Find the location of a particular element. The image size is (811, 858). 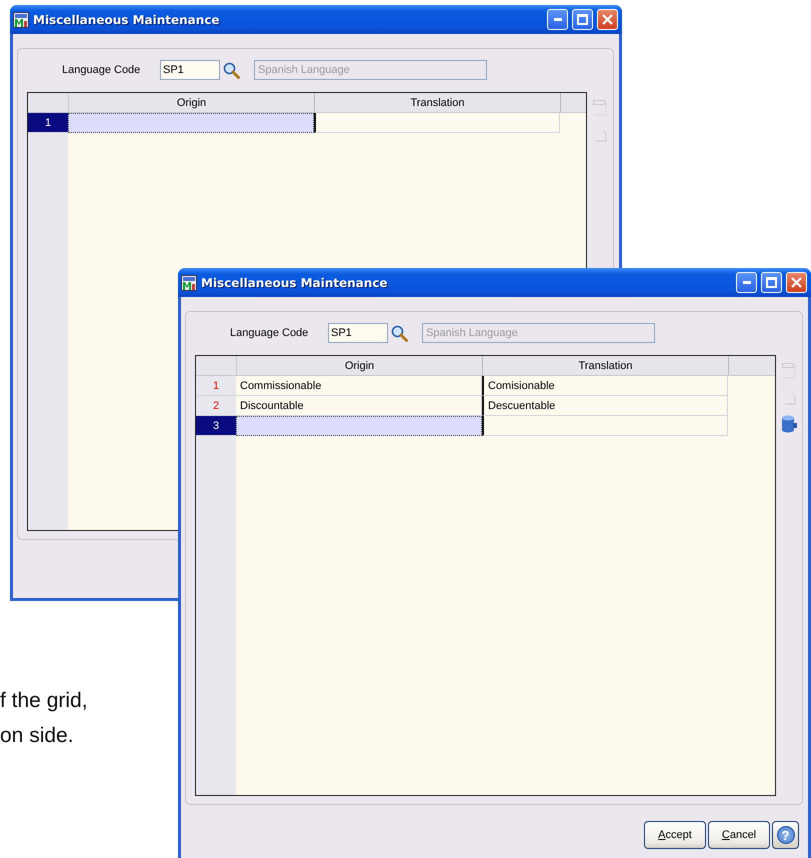

table-cell: Comisionable is located at coordinates (605, 386).